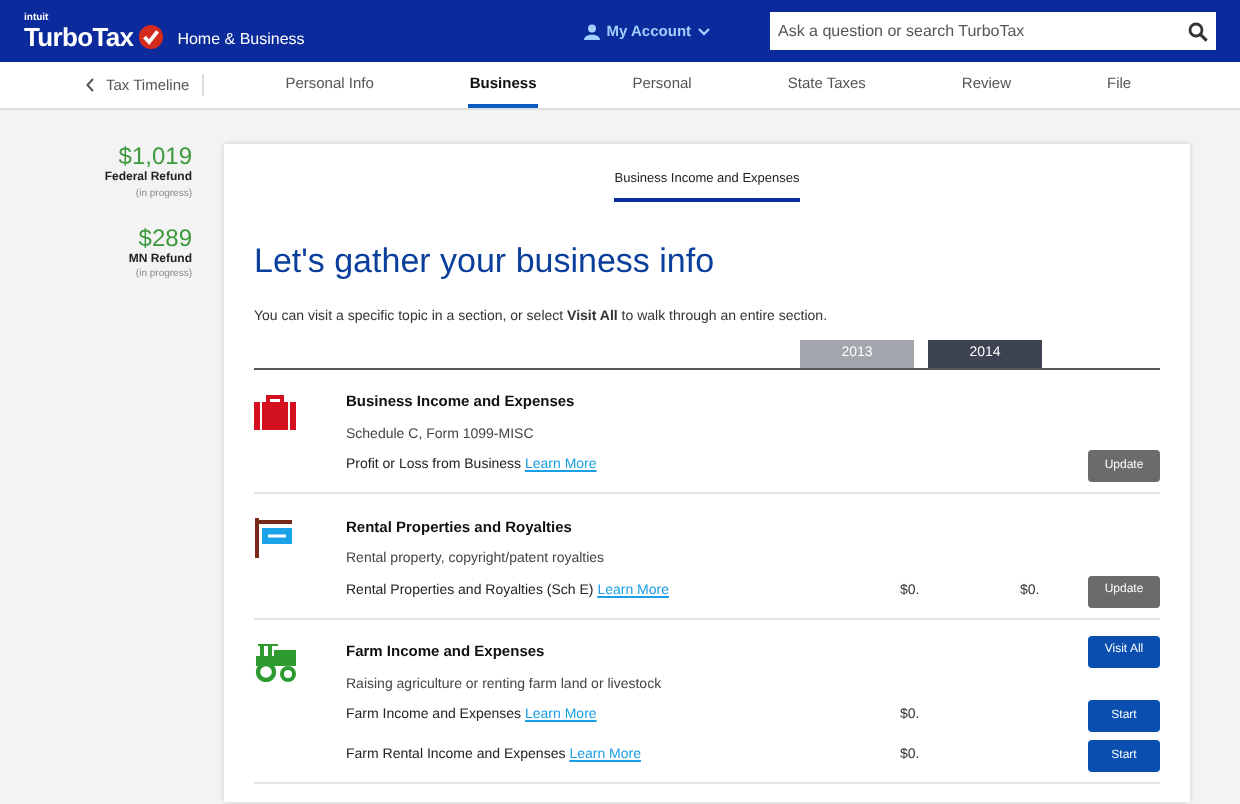 The width and height of the screenshot is (1240, 804). What do you see at coordinates (155, 156) in the screenshot?
I see `refund-amount: $1,019` at bounding box center [155, 156].